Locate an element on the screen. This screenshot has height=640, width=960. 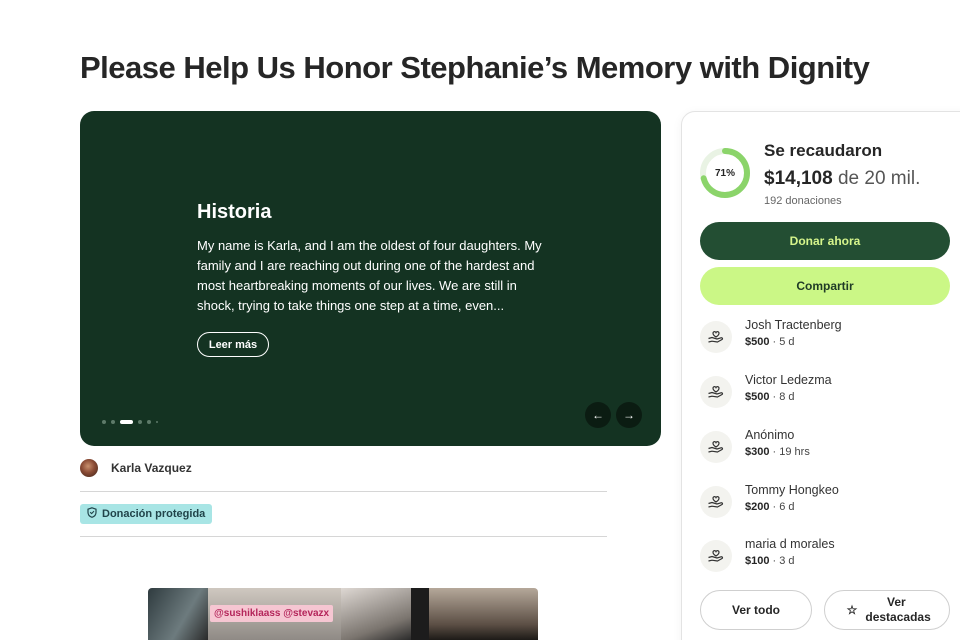
donor-meta: $500 · 5 d is located at coordinates (770, 342).